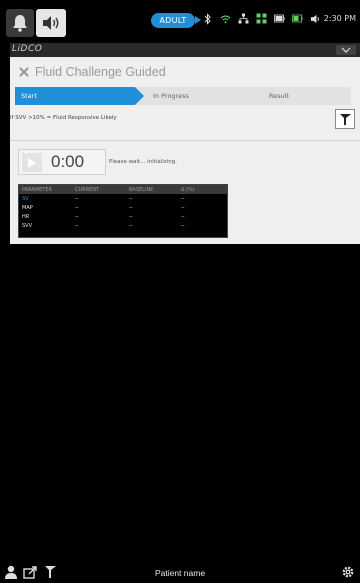  Describe the element at coordinates (143, 162) in the screenshot. I see `status-message: Please wait... initializing.` at that location.